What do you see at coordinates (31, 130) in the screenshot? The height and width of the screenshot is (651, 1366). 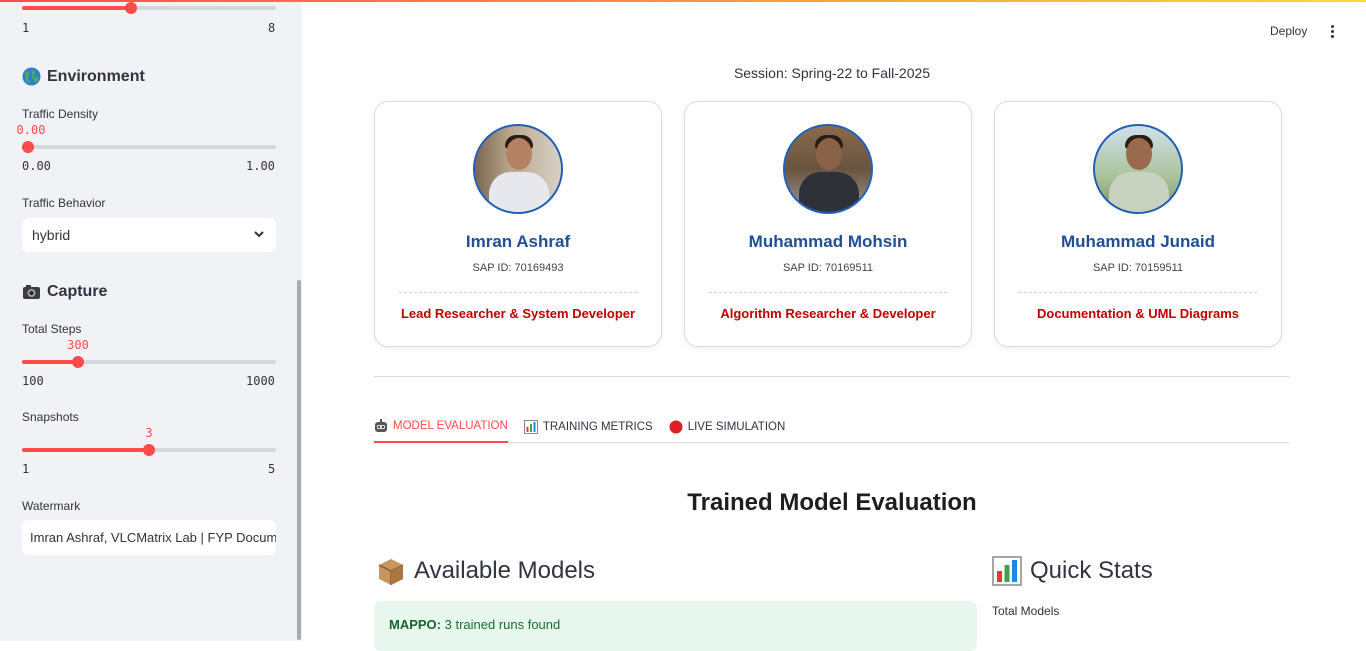 I see `traffic-density-value: 0.00` at bounding box center [31, 130].